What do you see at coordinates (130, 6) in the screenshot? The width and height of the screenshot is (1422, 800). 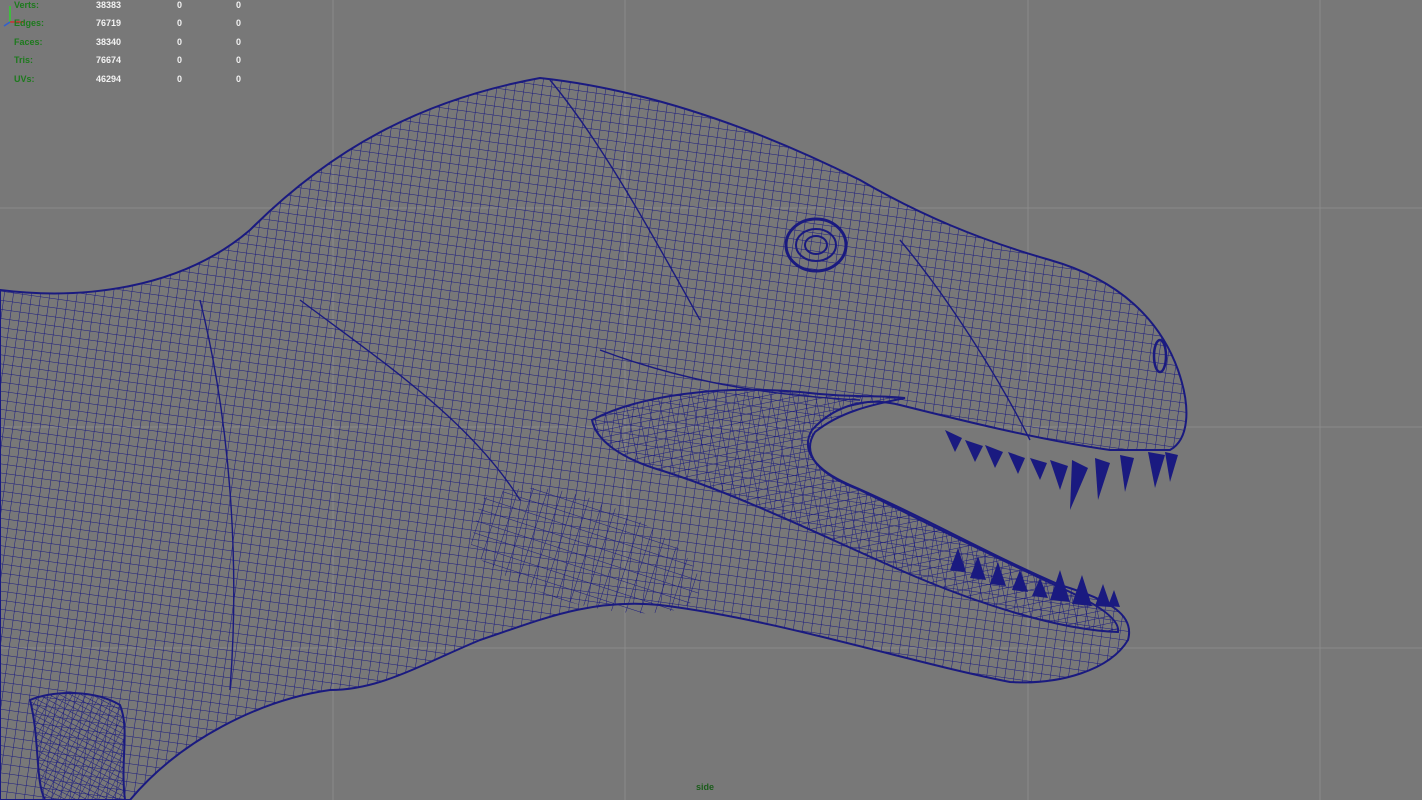 I see `hud-row-verts: Verts: 38383 0 0` at bounding box center [130, 6].